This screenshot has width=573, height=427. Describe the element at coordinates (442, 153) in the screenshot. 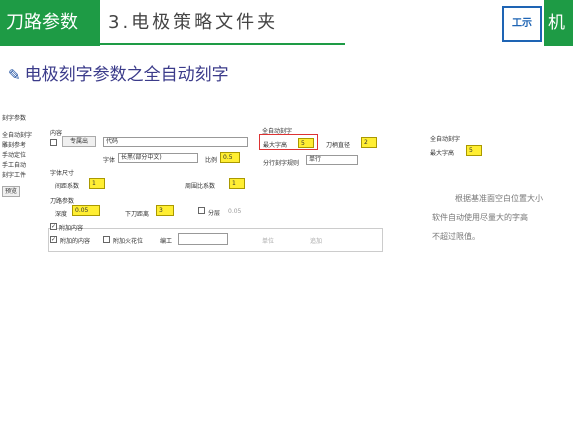

I see `callout-max-size-label: 最大字高` at that location.